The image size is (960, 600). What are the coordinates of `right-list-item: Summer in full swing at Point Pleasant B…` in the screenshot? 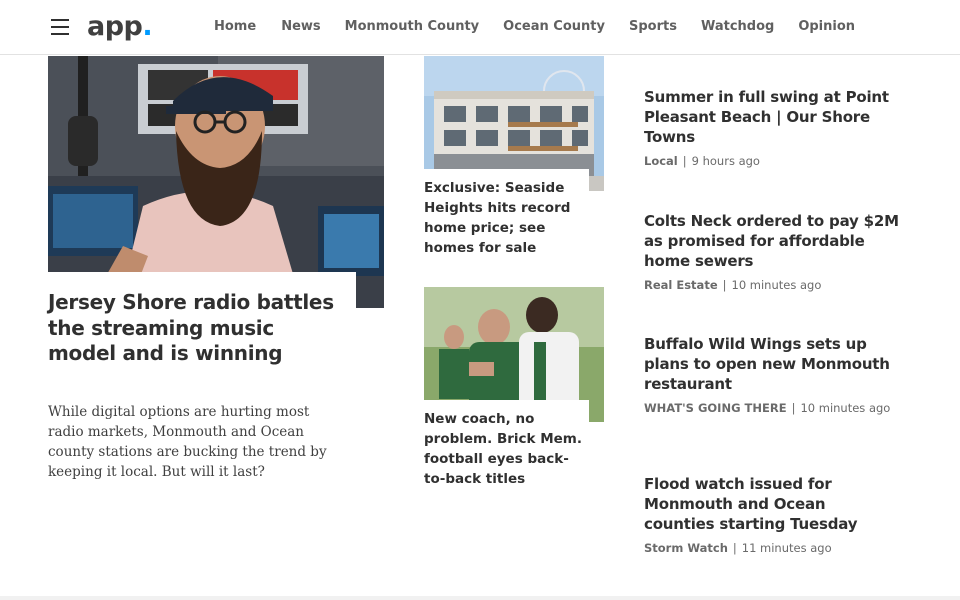 It's located at (772, 128).